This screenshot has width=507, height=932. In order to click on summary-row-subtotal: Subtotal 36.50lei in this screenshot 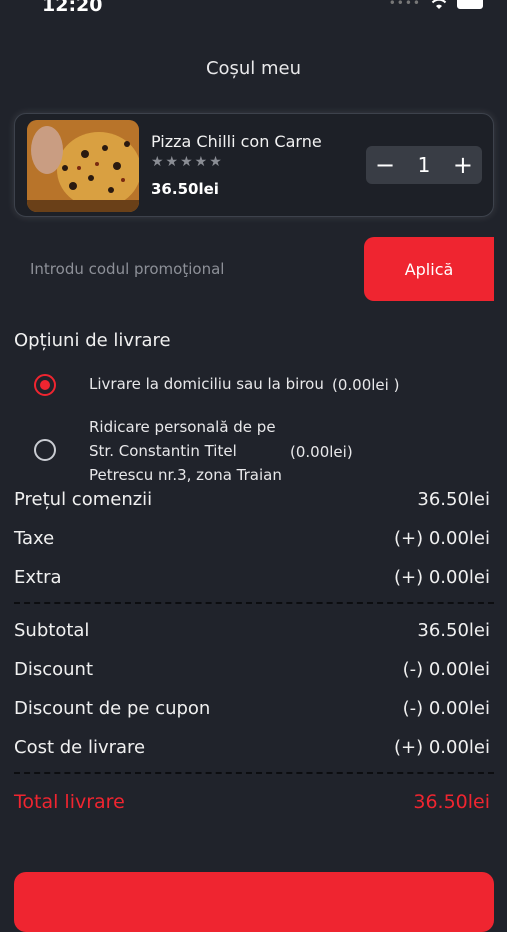, I will do `click(252, 630)`.